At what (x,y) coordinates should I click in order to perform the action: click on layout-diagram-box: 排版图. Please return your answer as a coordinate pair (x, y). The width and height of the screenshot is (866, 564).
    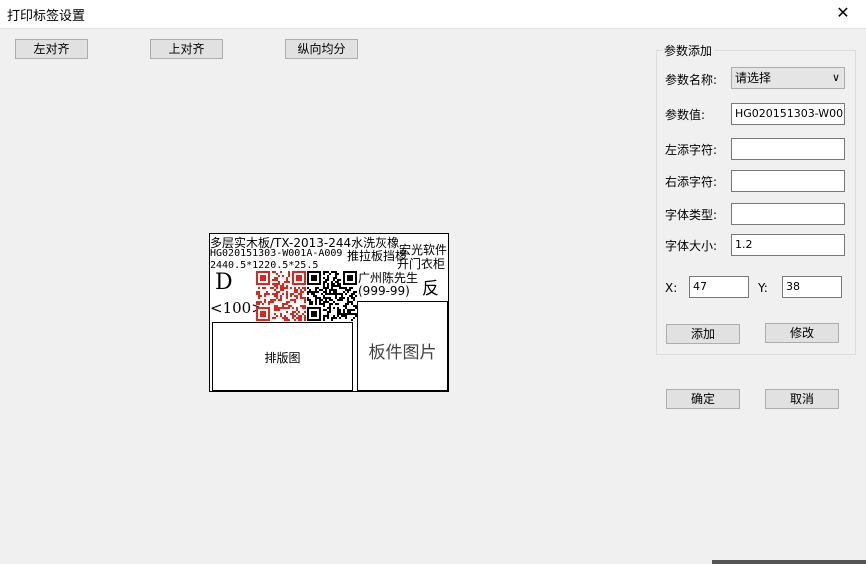
    Looking at the image, I should click on (282, 356).